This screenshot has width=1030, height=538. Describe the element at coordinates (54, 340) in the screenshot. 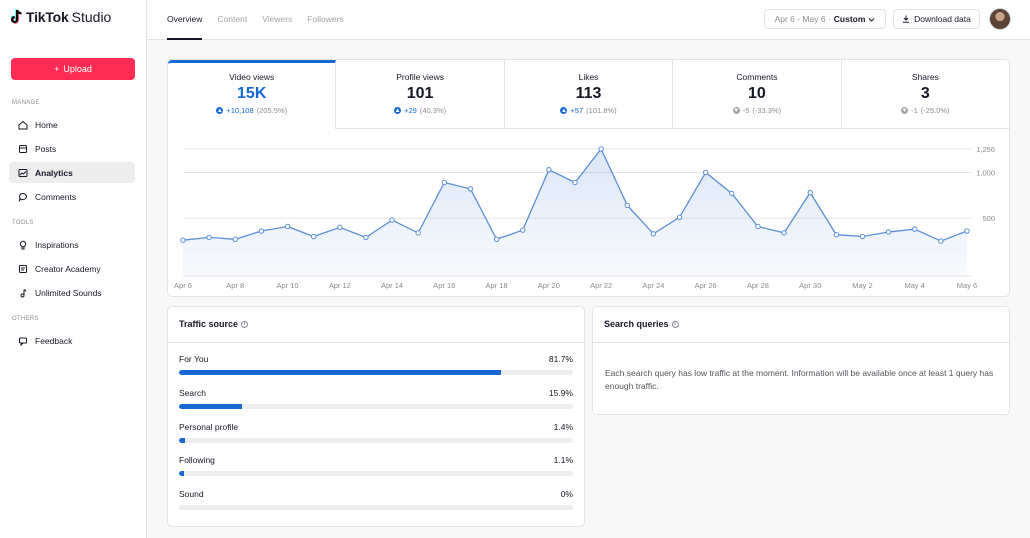

I see `sidebar-item-label: Feedback` at that location.